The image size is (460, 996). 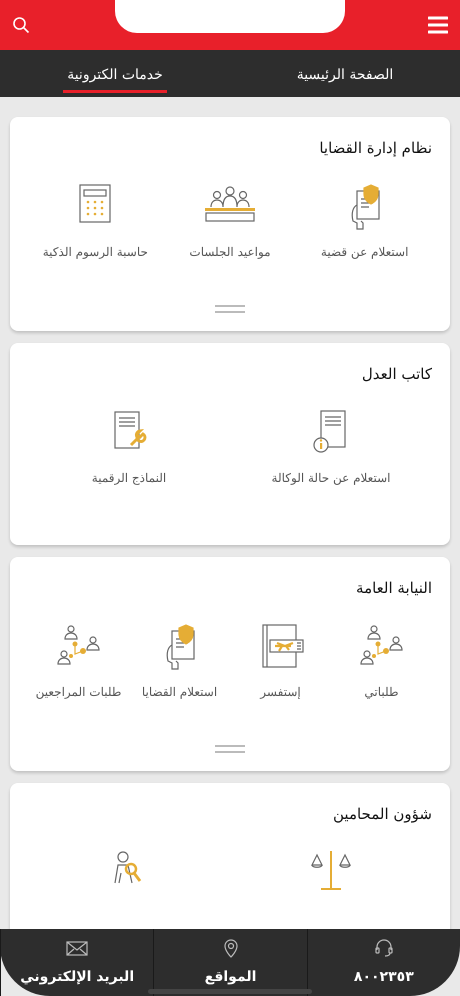 What do you see at coordinates (382, 814) in the screenshot?
I see `card-title: شؤون المحامين` at bounding box center [382, 814].